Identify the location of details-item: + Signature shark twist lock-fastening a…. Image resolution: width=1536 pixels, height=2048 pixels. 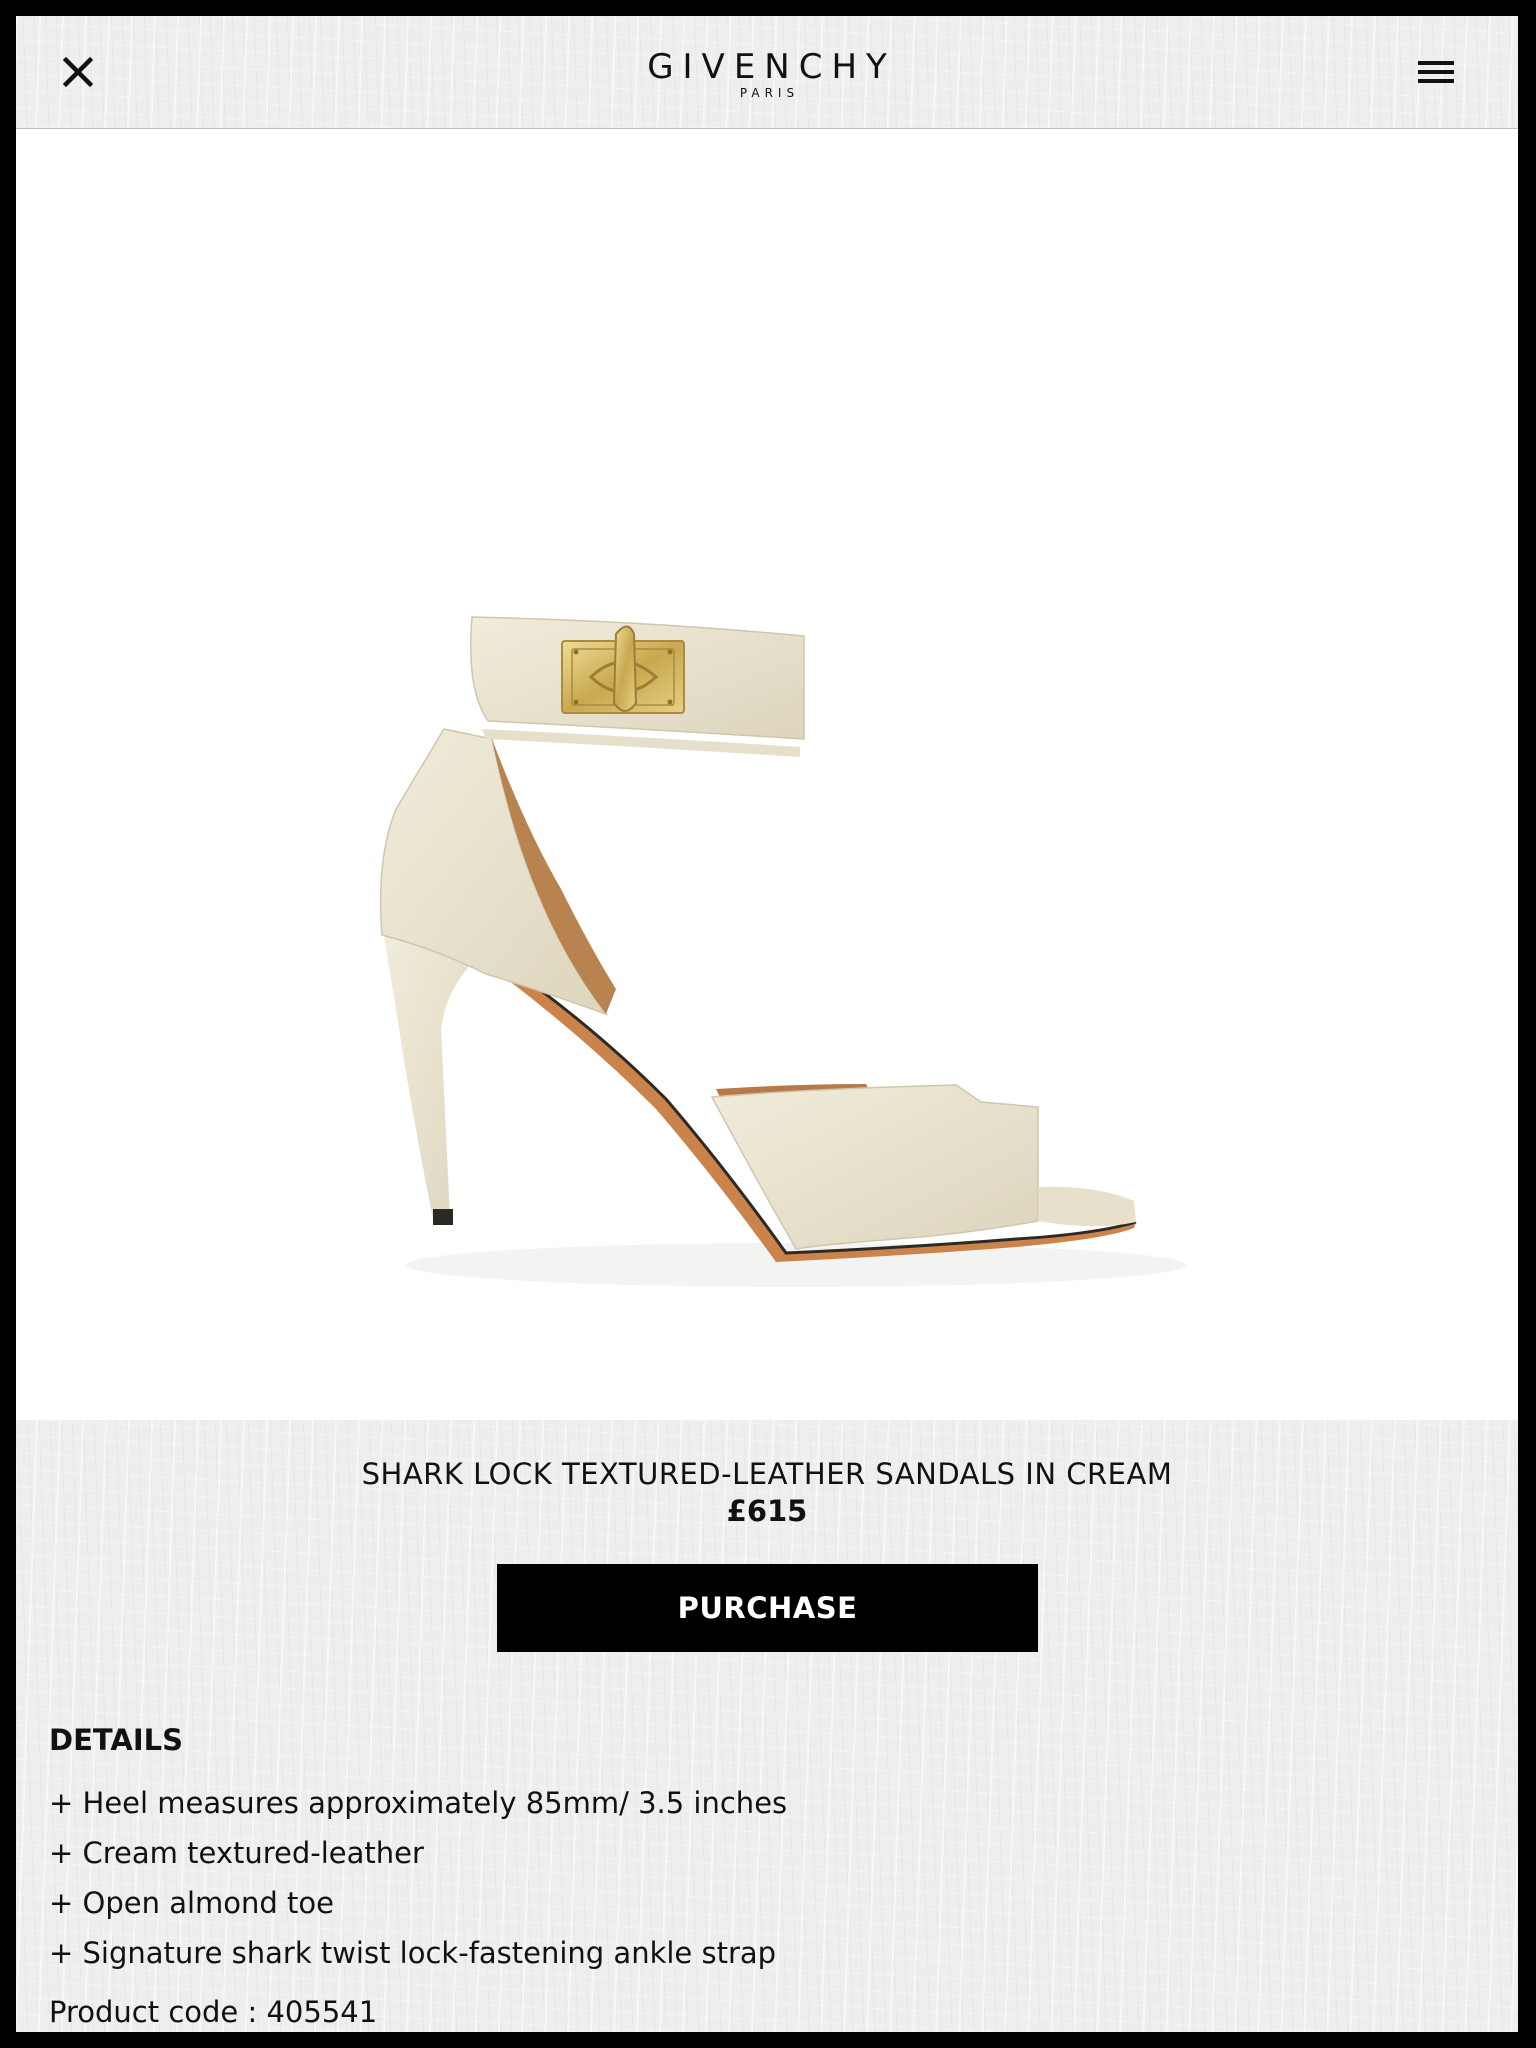
(413, 1953).